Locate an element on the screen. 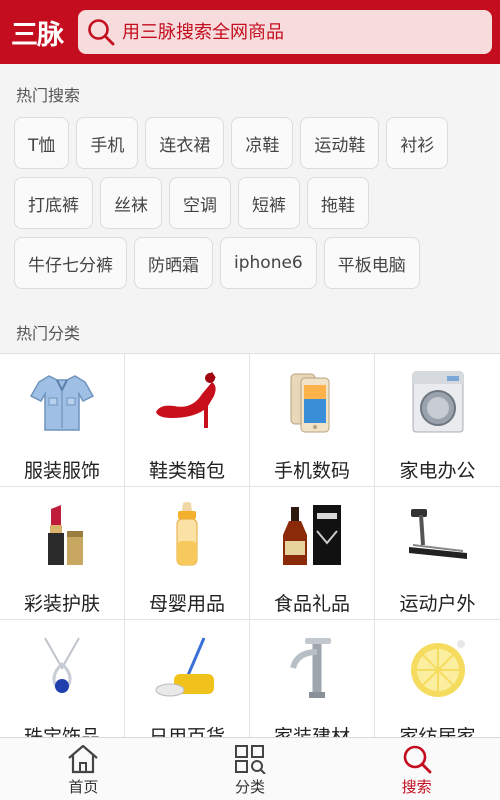  tab-home: 首页 is located at coordinates (83, 769).